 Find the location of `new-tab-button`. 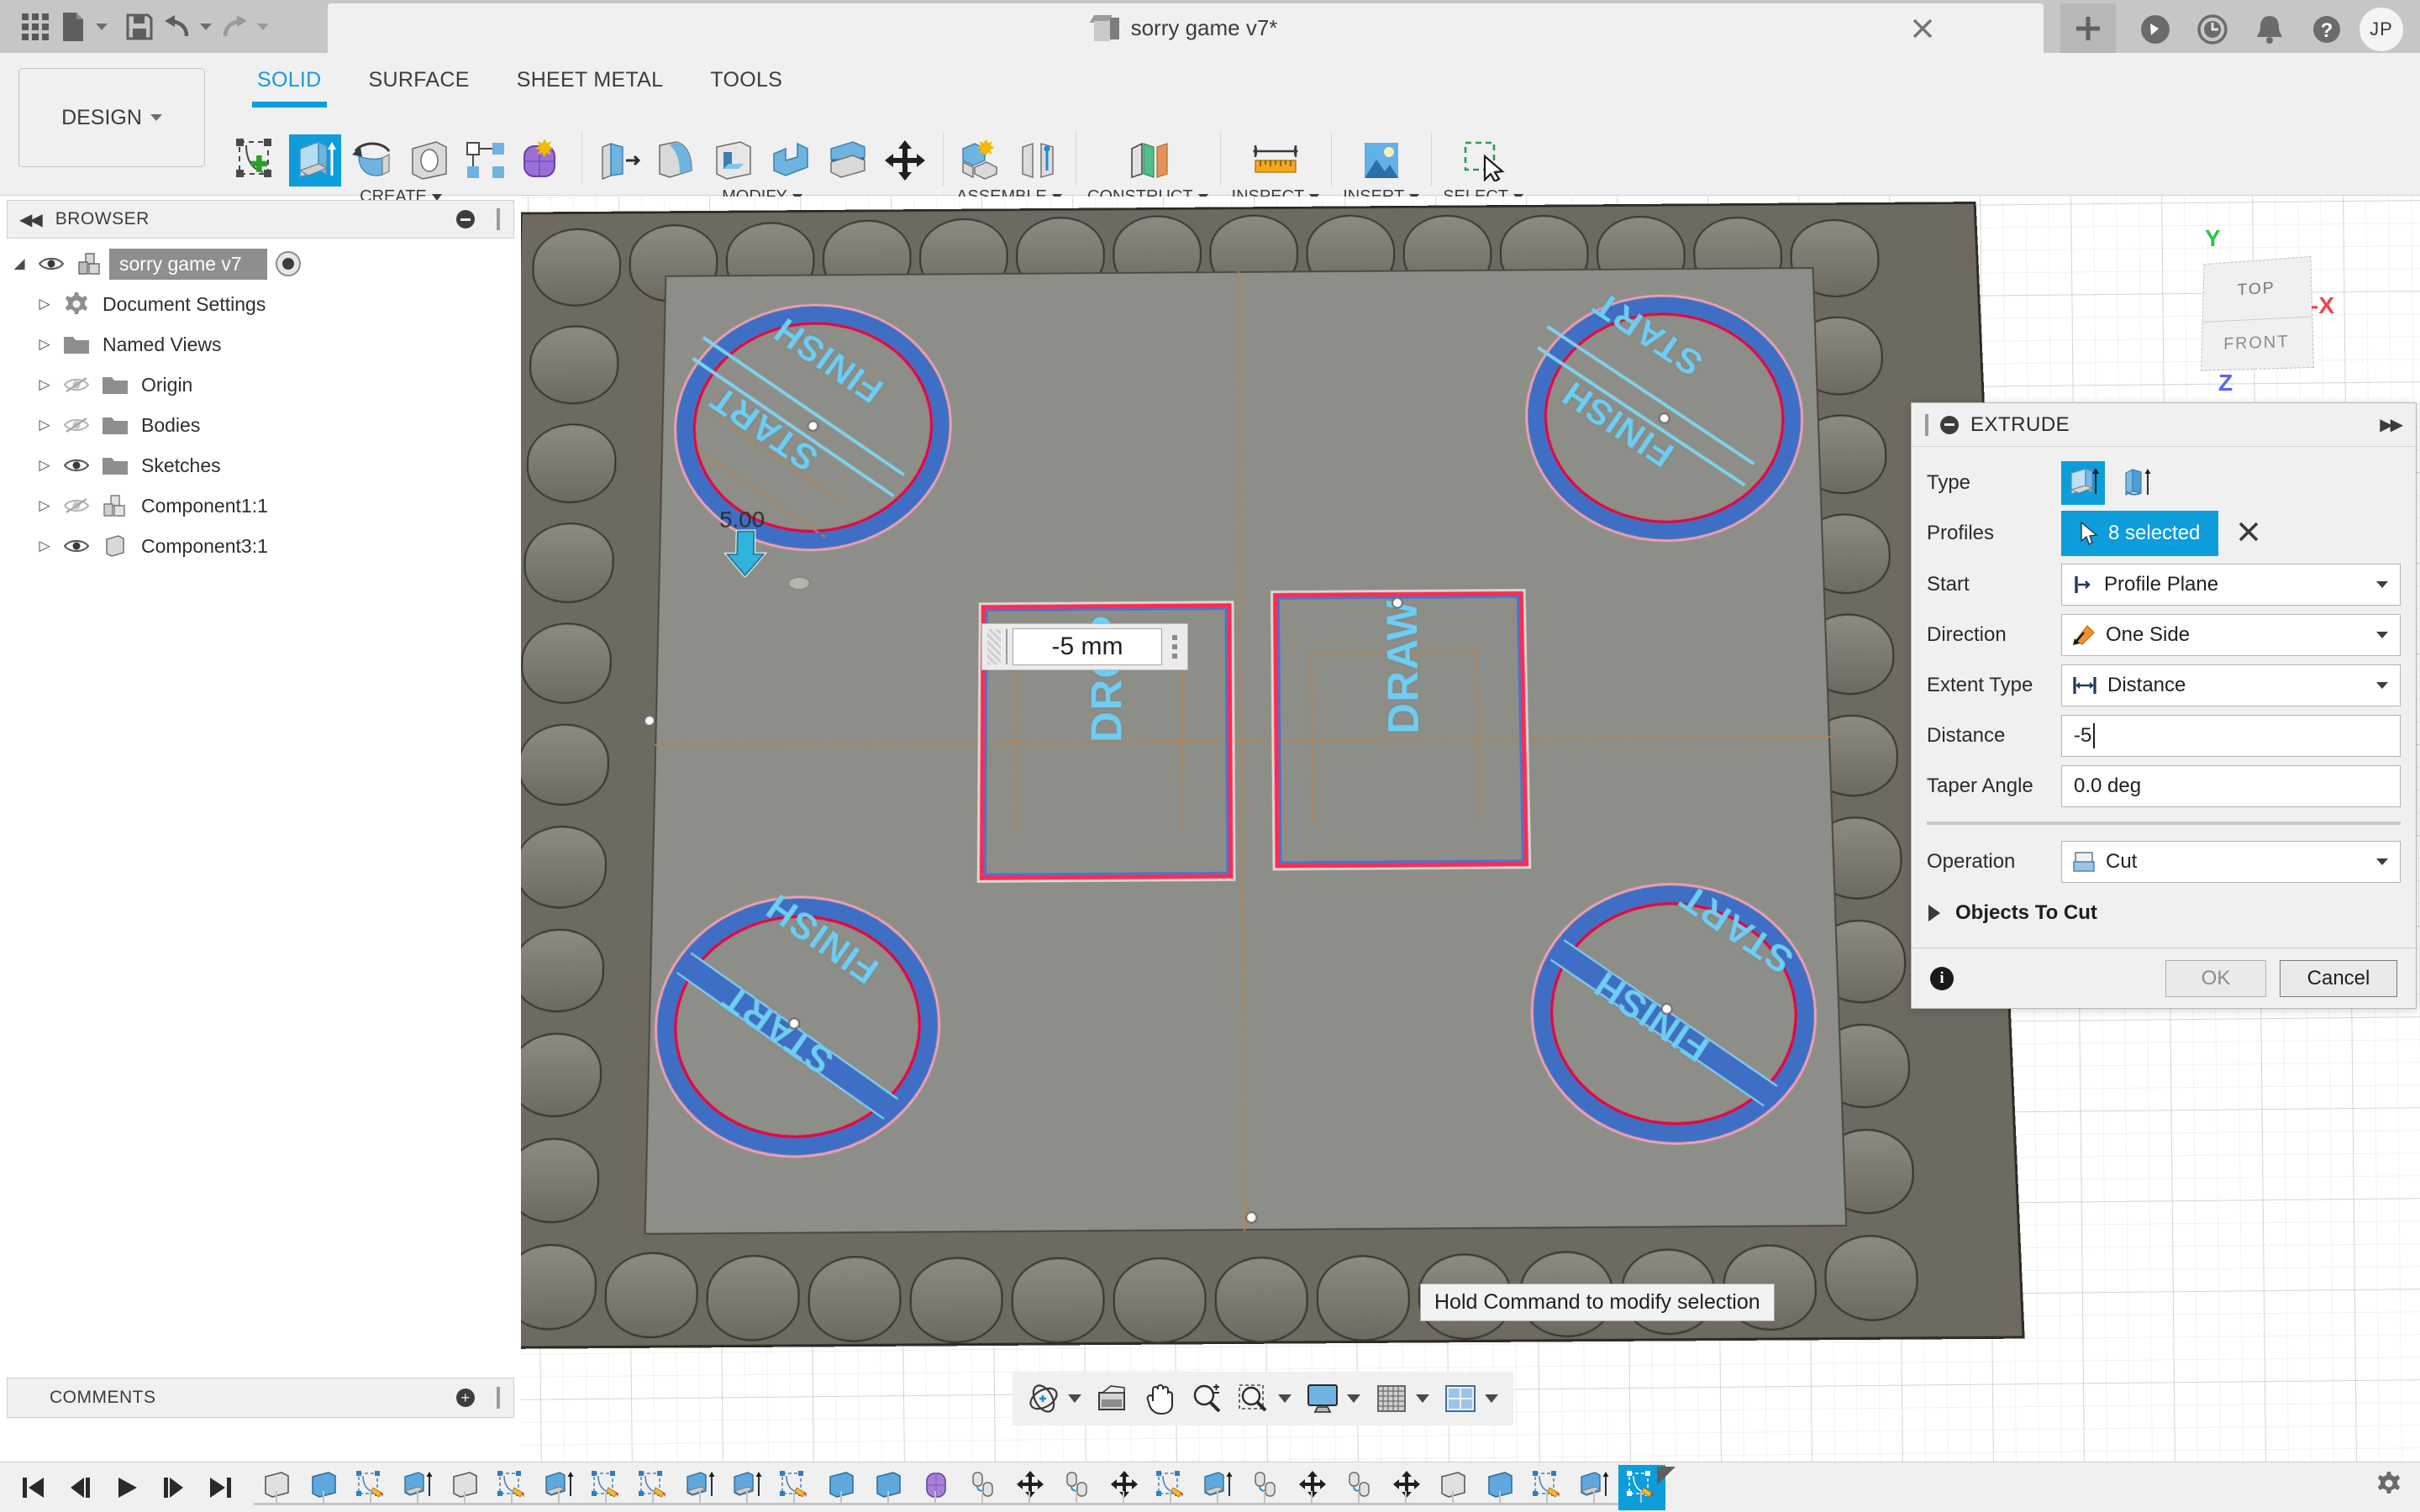

new-tab-button is located at coordinates (2088, 28).